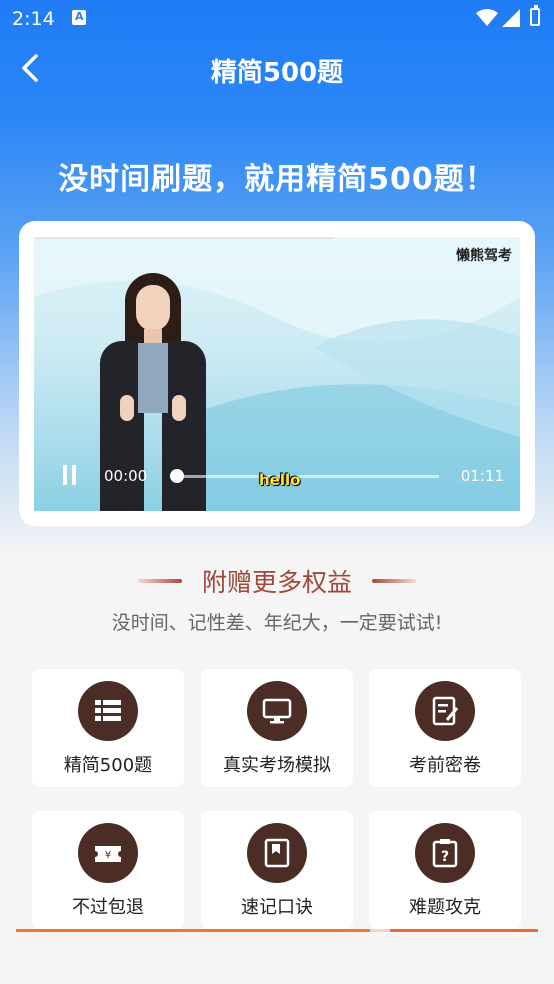 The width and height of the screenshot is (554, 984). I want to click on benefit-tile-hard-questions: ? 难题攻克, so click(445, 870).